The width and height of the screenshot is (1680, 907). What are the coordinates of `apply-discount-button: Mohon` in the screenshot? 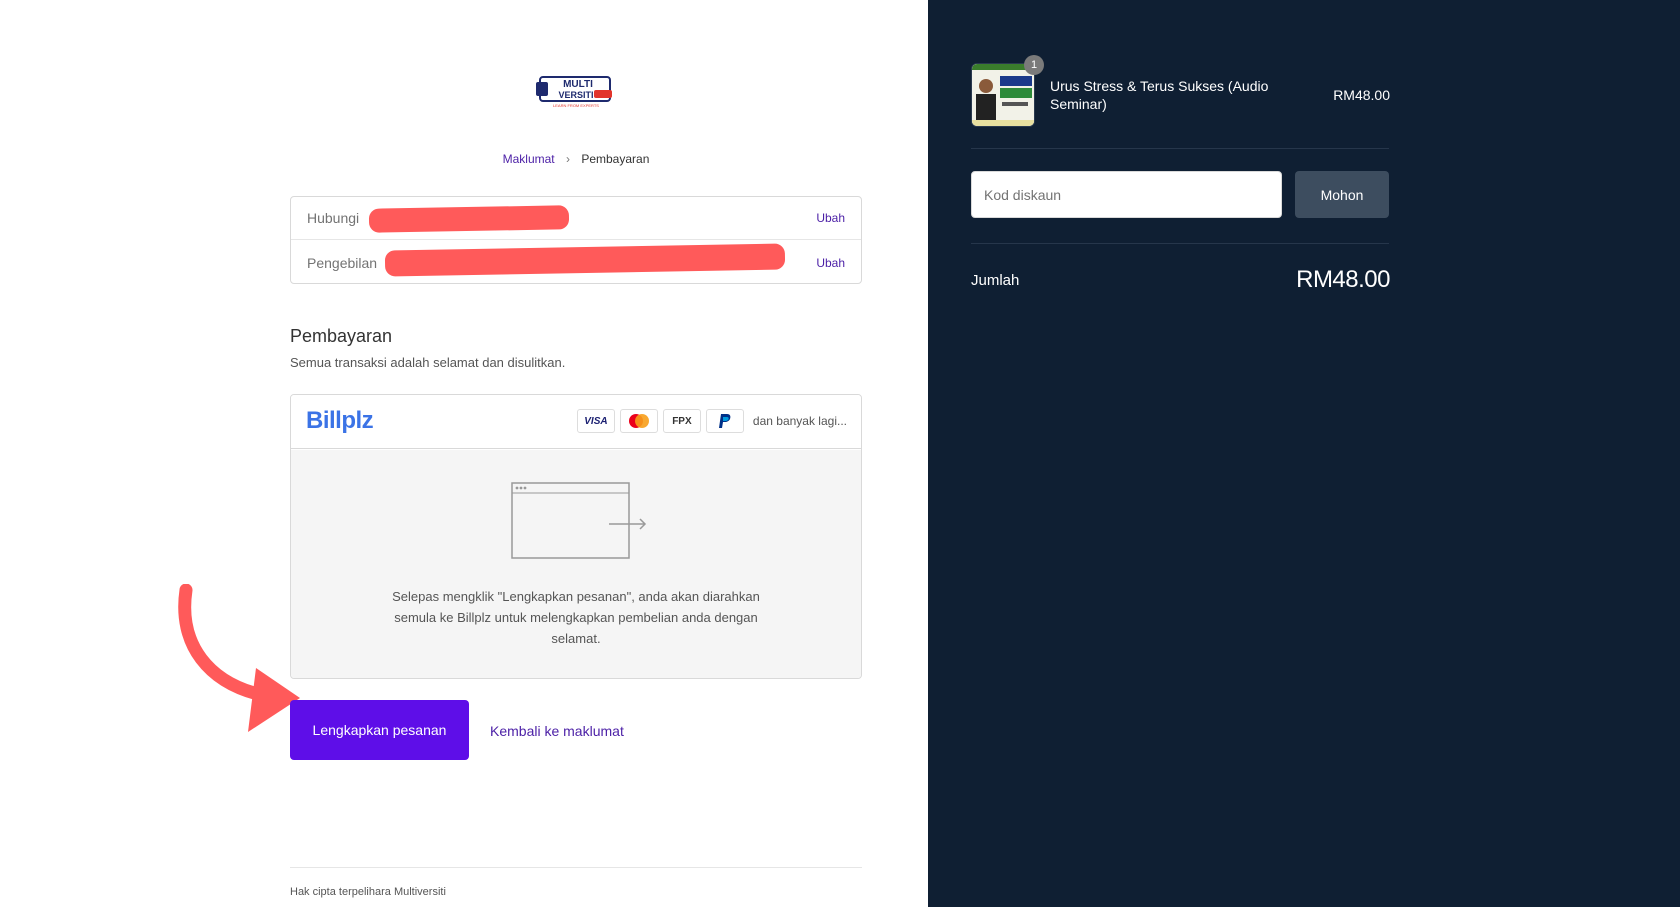 It's located at (1342, 194).